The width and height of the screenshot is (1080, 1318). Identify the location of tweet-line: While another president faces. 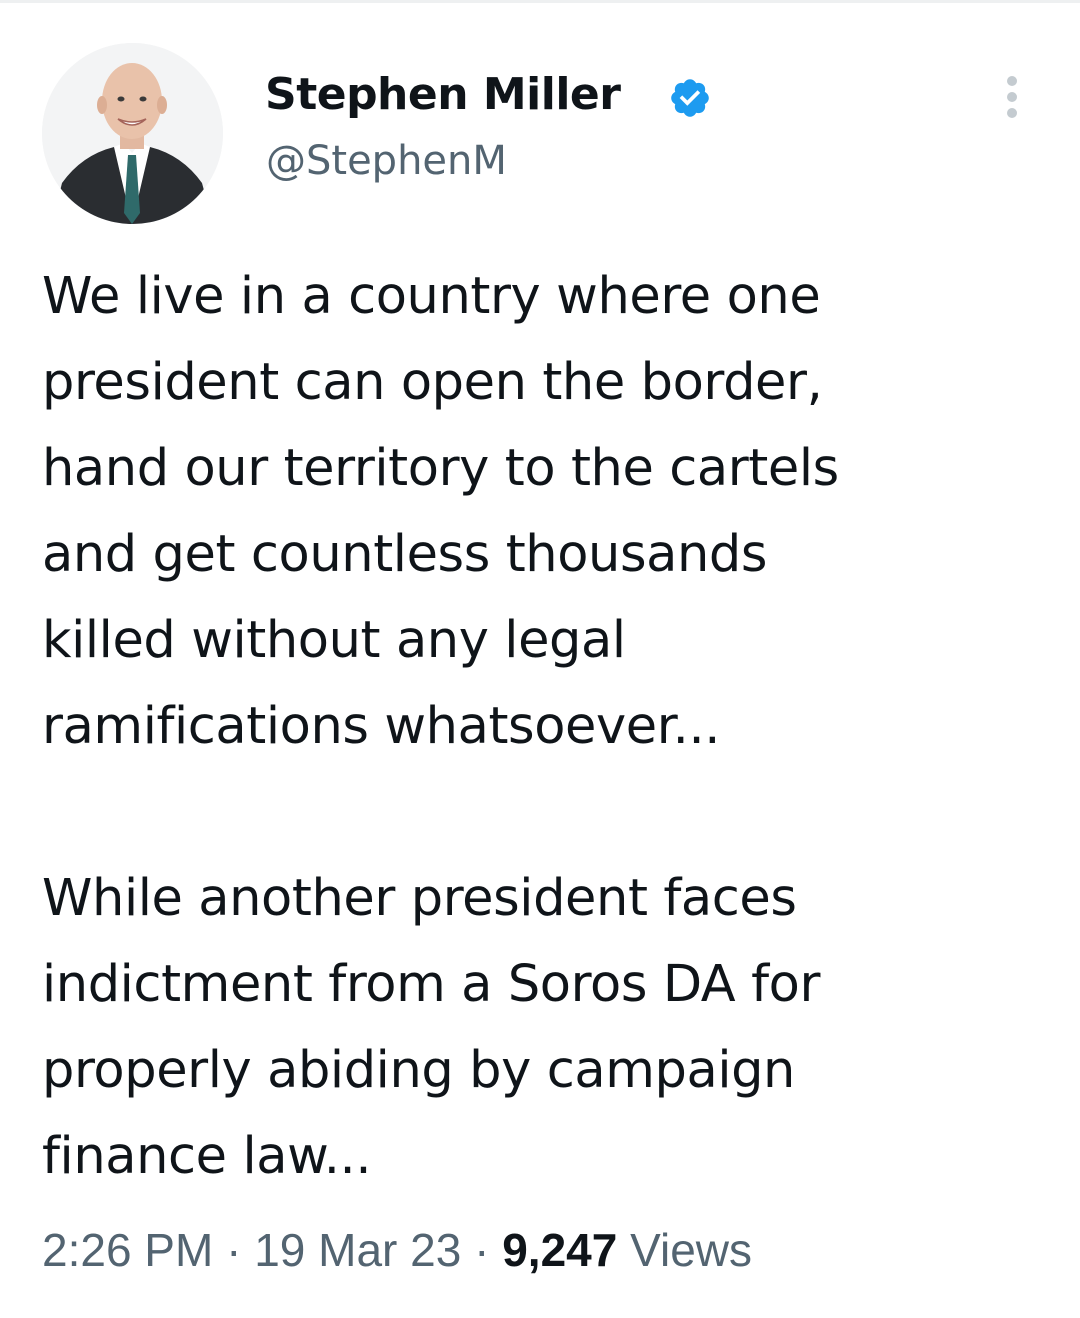
(419, 898).